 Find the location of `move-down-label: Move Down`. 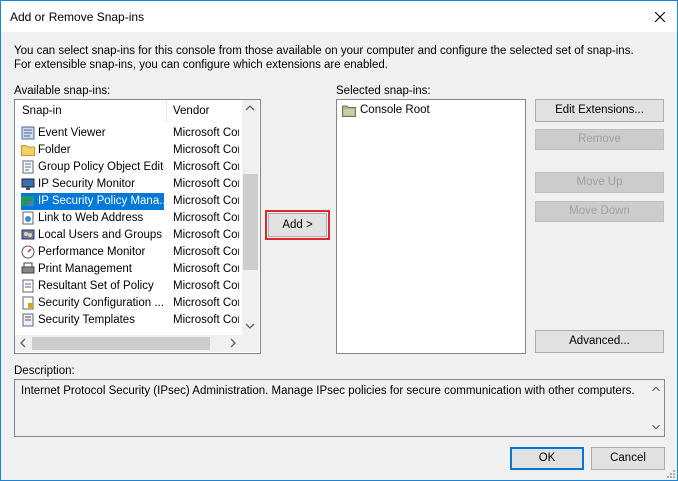

move-down-label: Move Down is located at coordinates (599, 211).